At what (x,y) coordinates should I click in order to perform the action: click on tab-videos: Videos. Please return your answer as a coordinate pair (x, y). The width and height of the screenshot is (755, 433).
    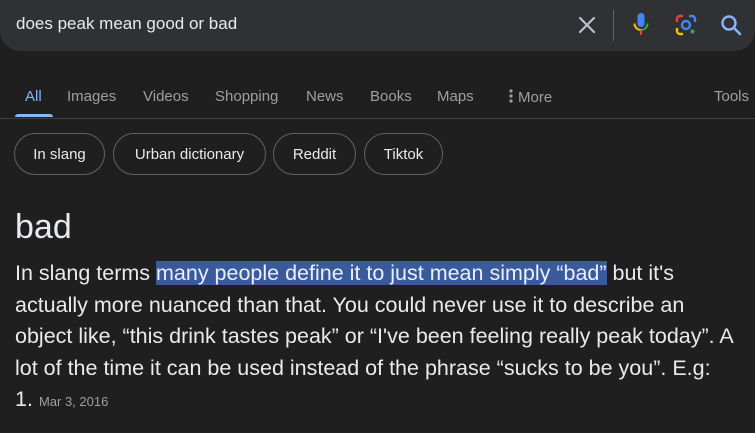
    Looking at the image, I should click on (166, 96).